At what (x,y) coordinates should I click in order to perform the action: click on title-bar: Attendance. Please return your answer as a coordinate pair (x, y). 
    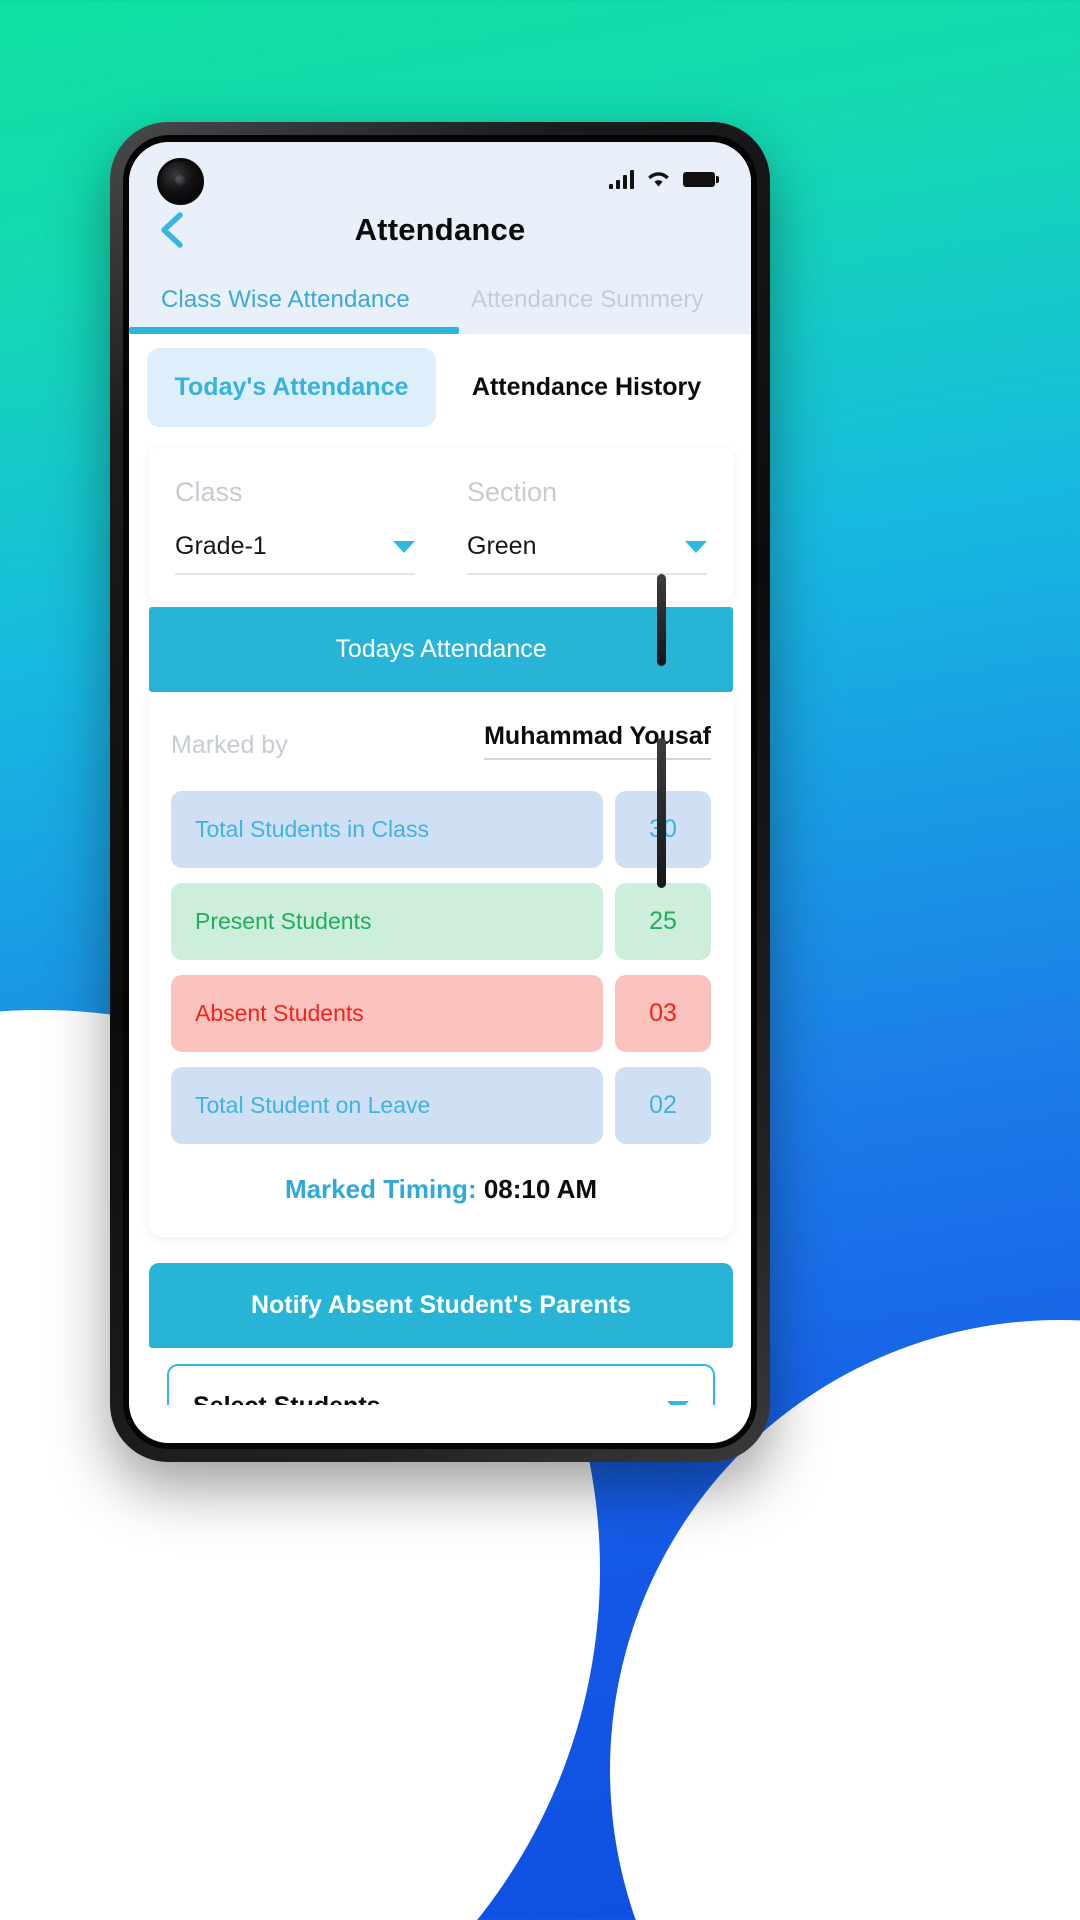
    Looking at the image, I should click on (440, 230).